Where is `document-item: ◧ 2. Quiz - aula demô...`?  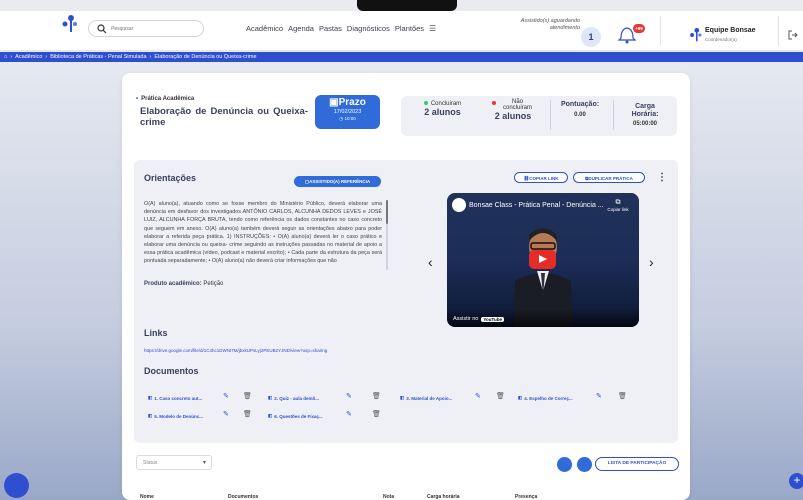 document-item: ◧ 2. Quiz - aula demô... is located at coordinates (293, 398).